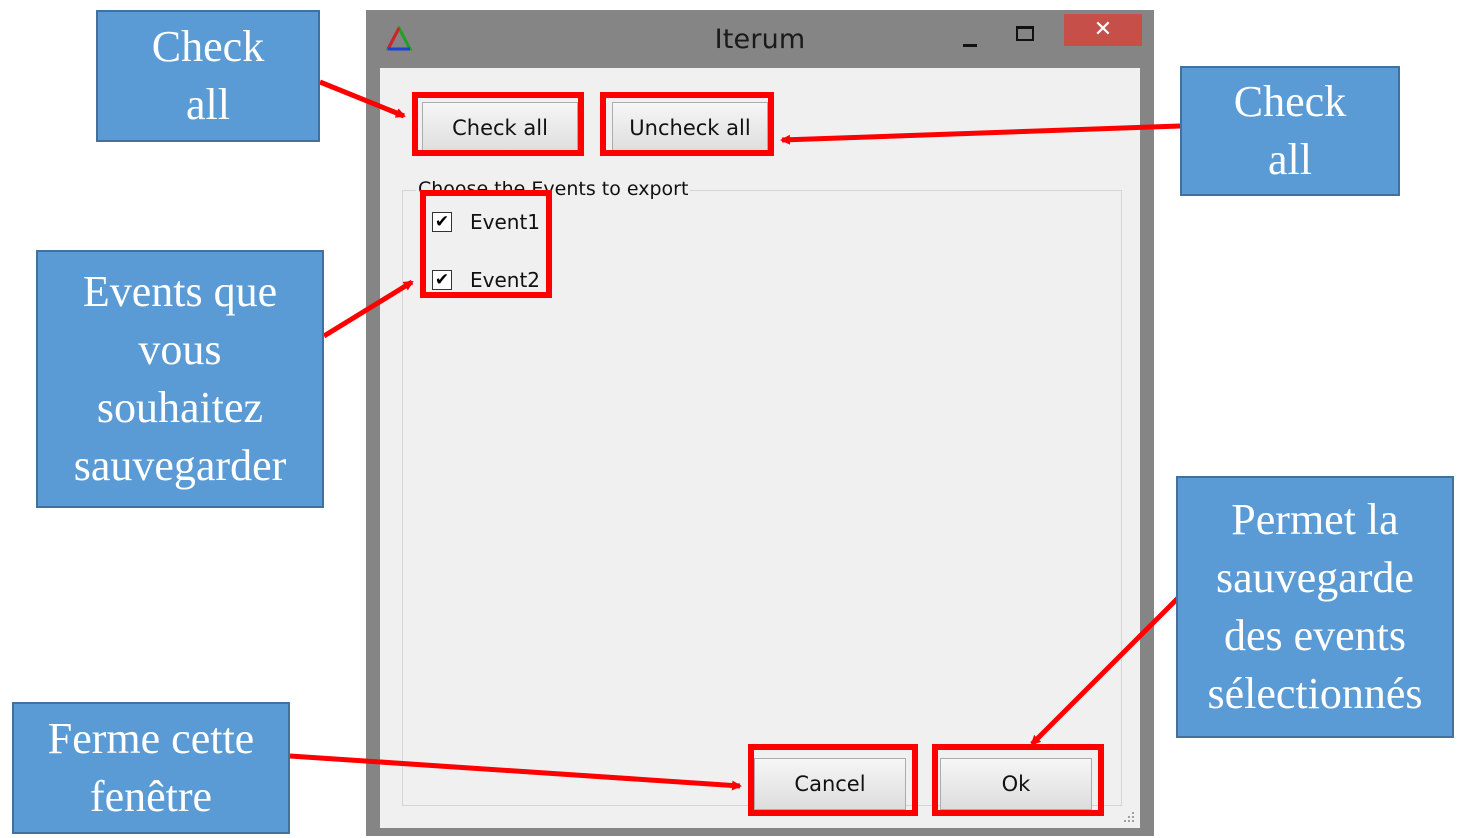 This screenshot has height=838, width=1464. I want to click on arrow-to-check-all, so click(362, 99).